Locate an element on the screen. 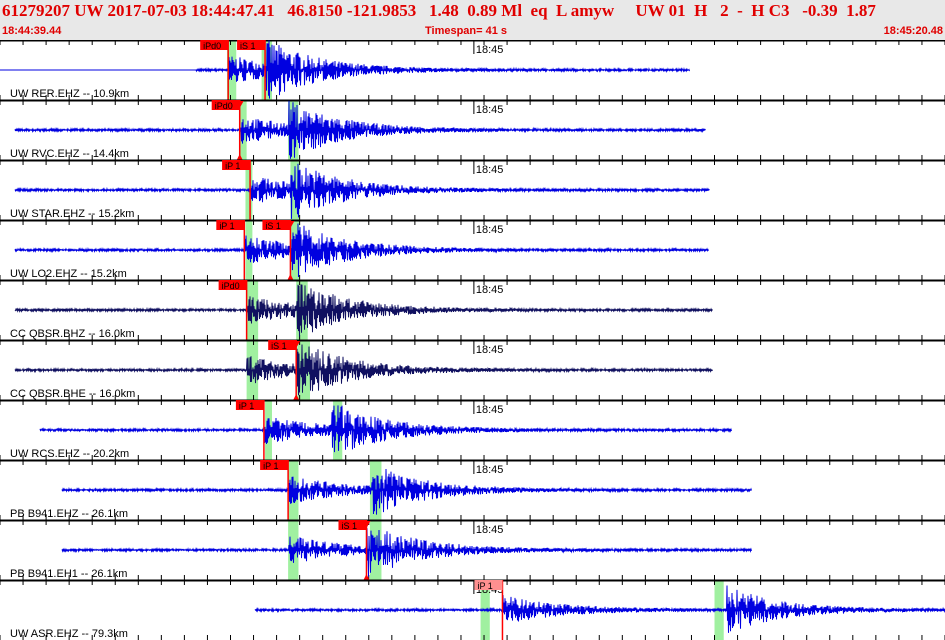 Image resolution: width=945 pixels, height=640 pixels. trace-panel: 18:45 iP 1 PB B941.EHZ -- 26.1km is located at coordinates (472, 489).